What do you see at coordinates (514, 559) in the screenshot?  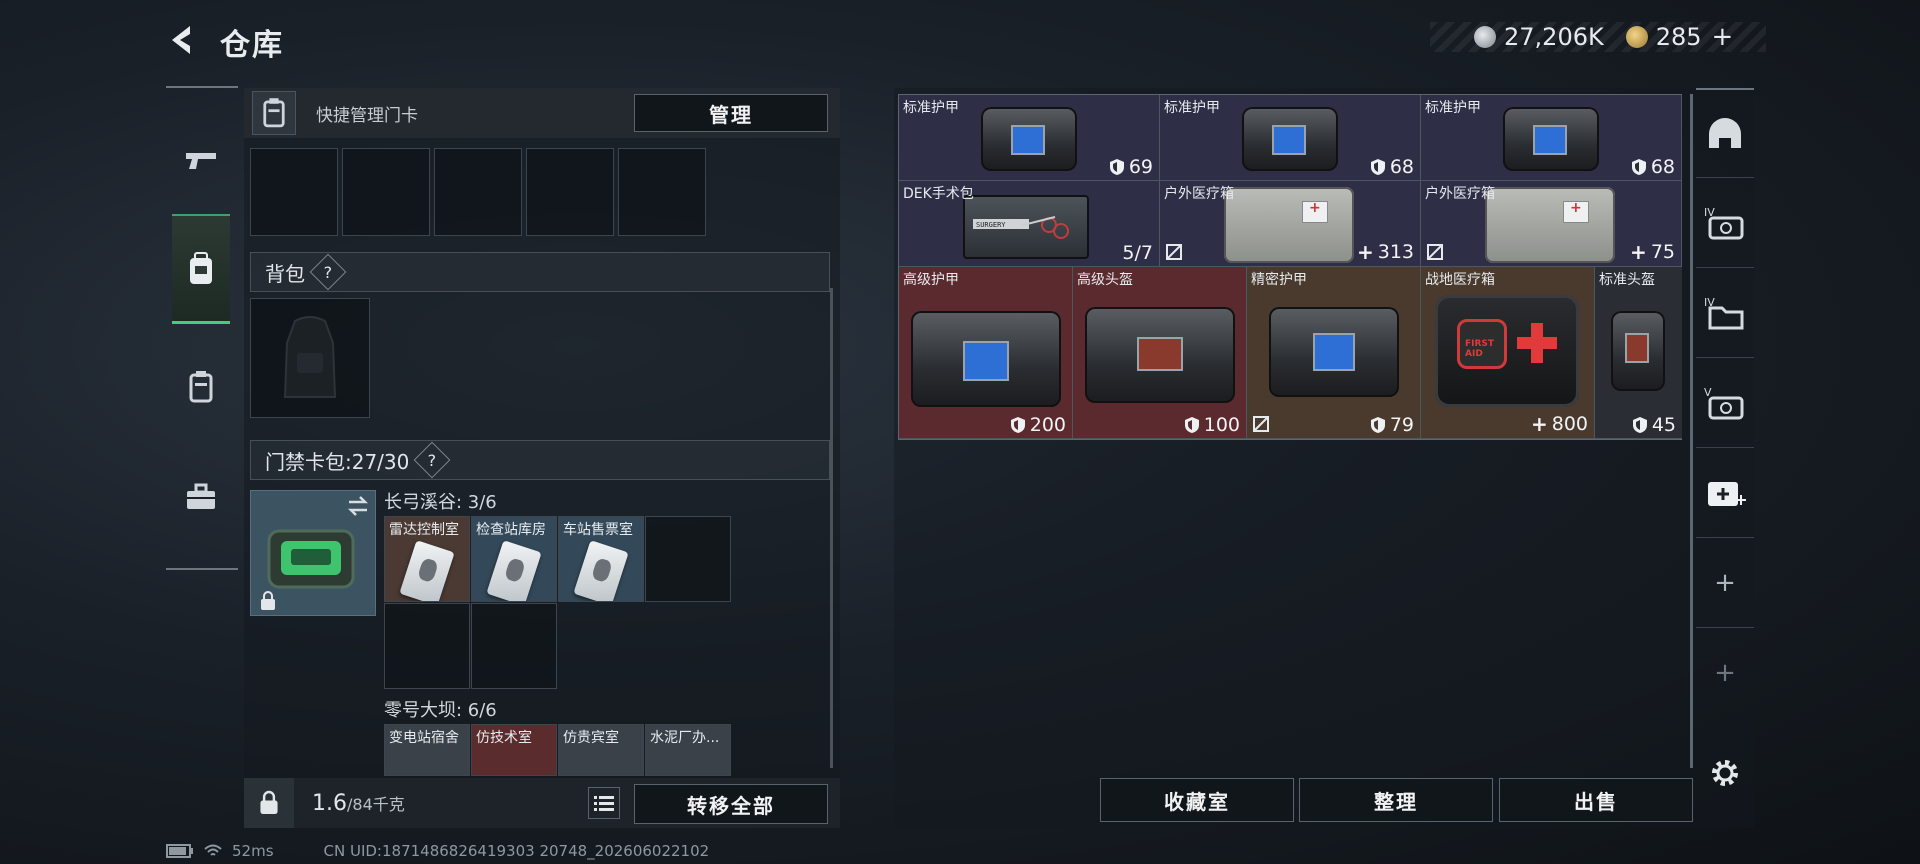 I see `keycard-slot: 检查站库房` at bounding box center [514, 559].